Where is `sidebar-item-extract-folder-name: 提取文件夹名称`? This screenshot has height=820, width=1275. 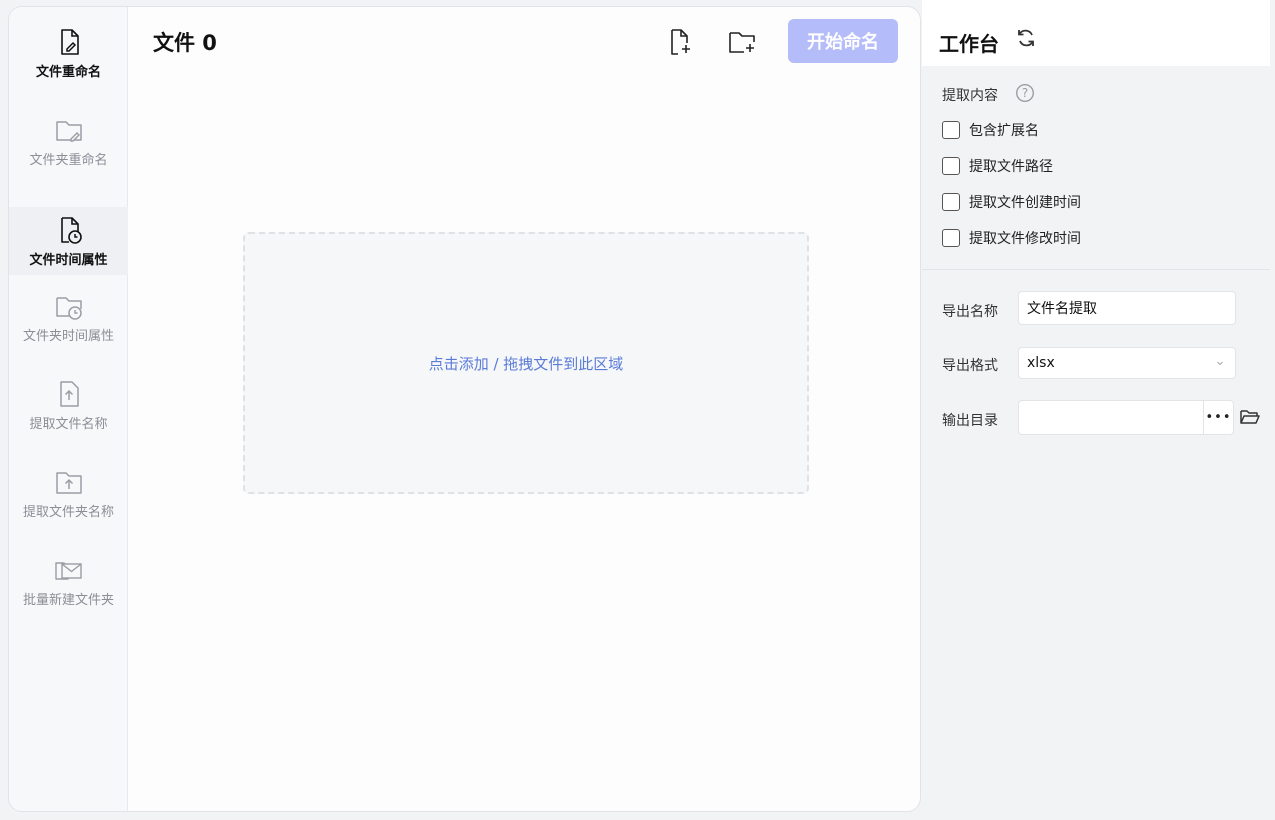
sidebar-item-extract-folder-name: 提取文件夹名称 is located at coordinates (68, 493).